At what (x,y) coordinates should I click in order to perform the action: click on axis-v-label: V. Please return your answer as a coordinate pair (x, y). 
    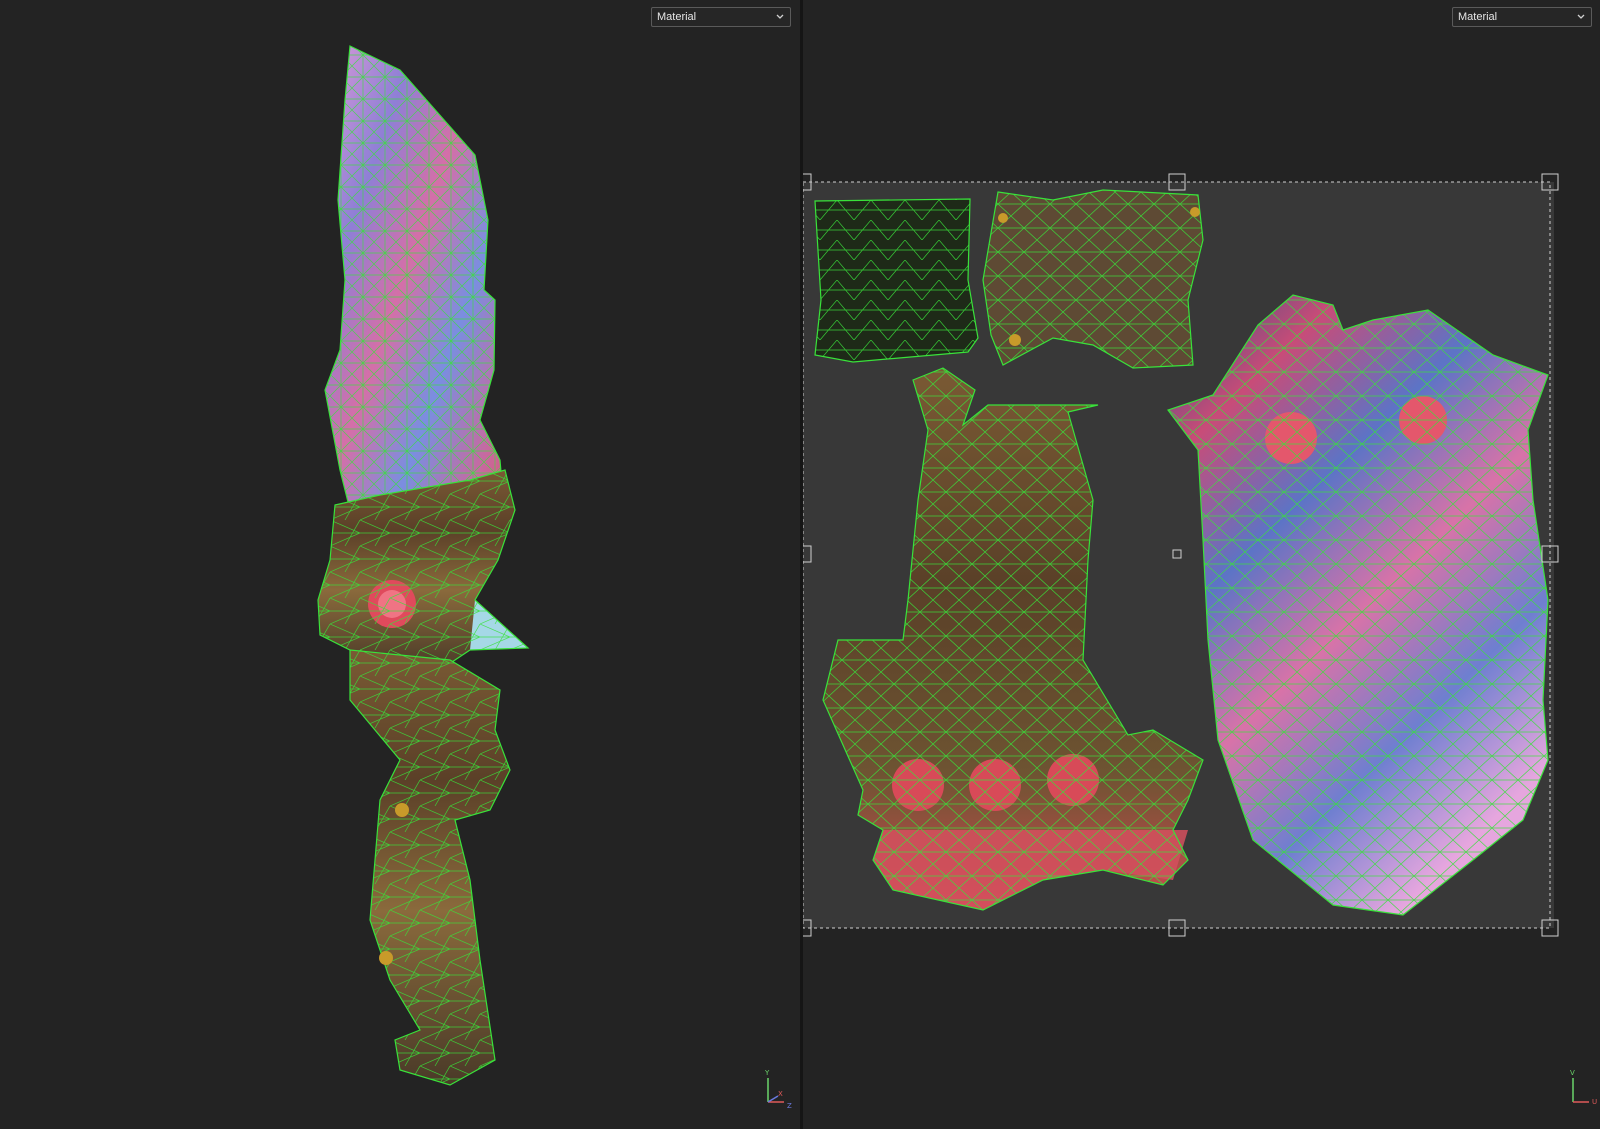
    Looking at the image, I should click on (1572, 1073).